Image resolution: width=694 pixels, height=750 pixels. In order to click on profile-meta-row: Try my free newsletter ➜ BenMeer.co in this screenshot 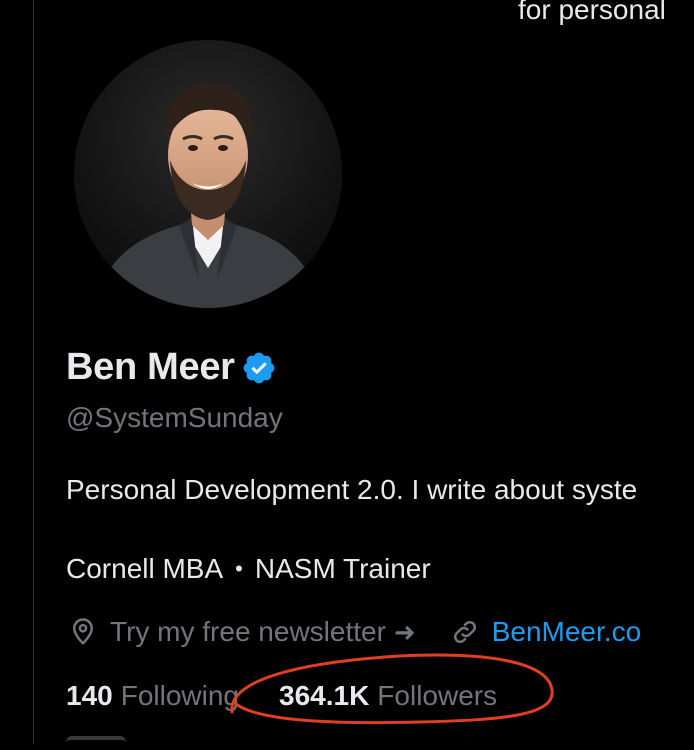, I will do `click(354, 632)`.